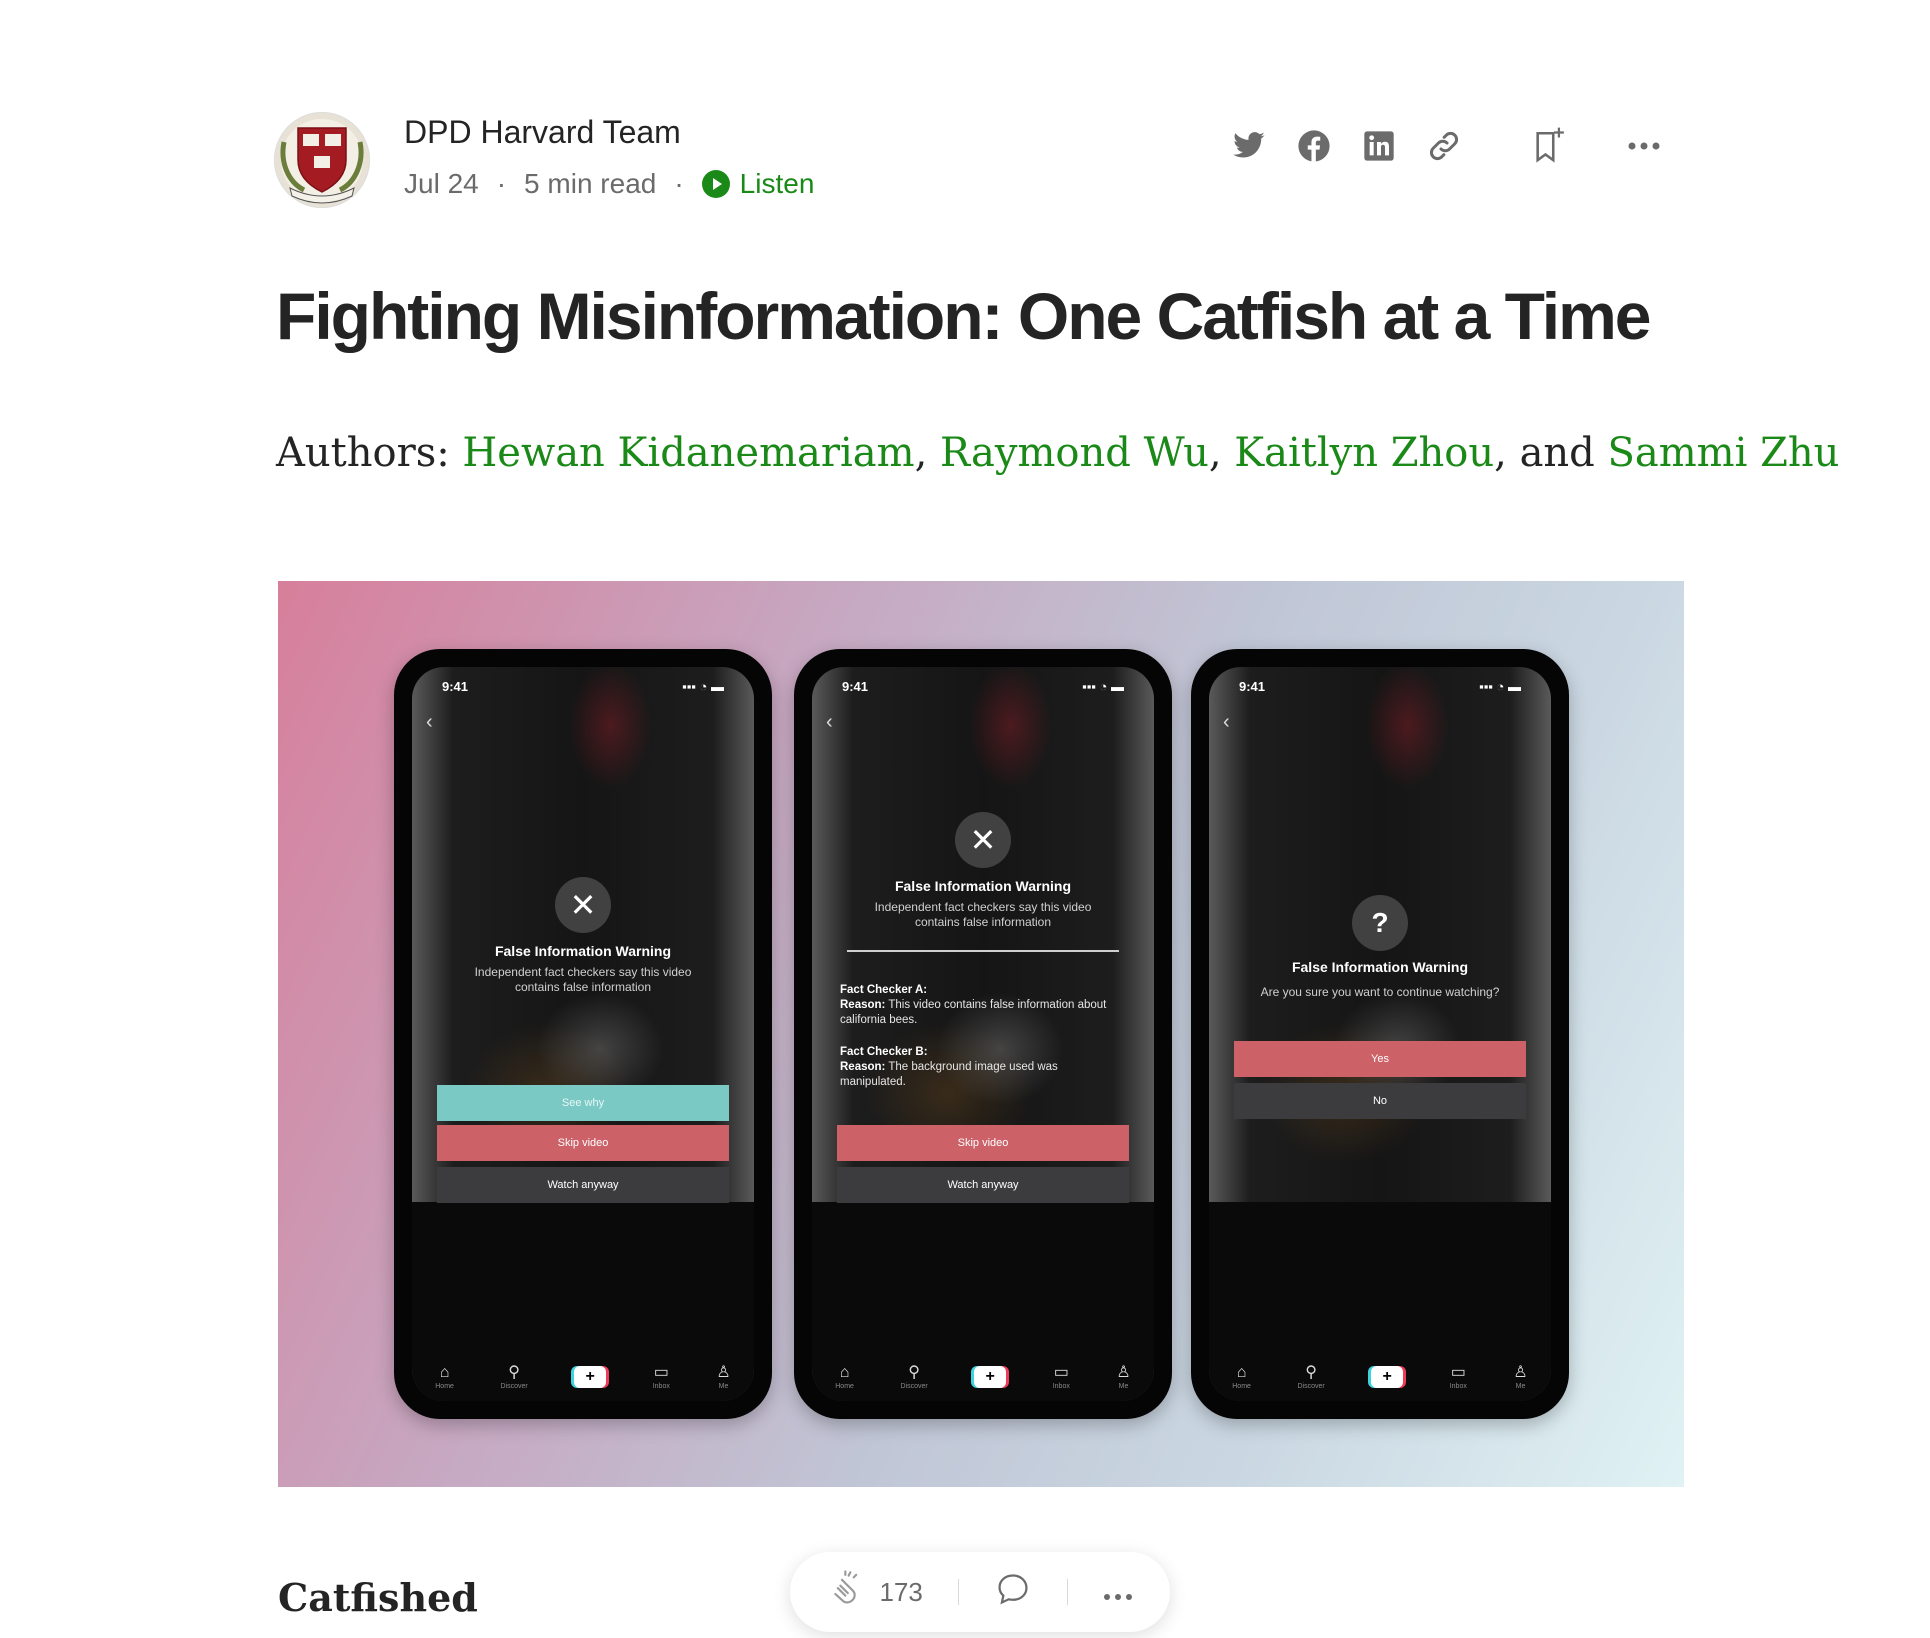 This screenshot has width=1930, height=1638. I want to click on divider, so click(983, 951).